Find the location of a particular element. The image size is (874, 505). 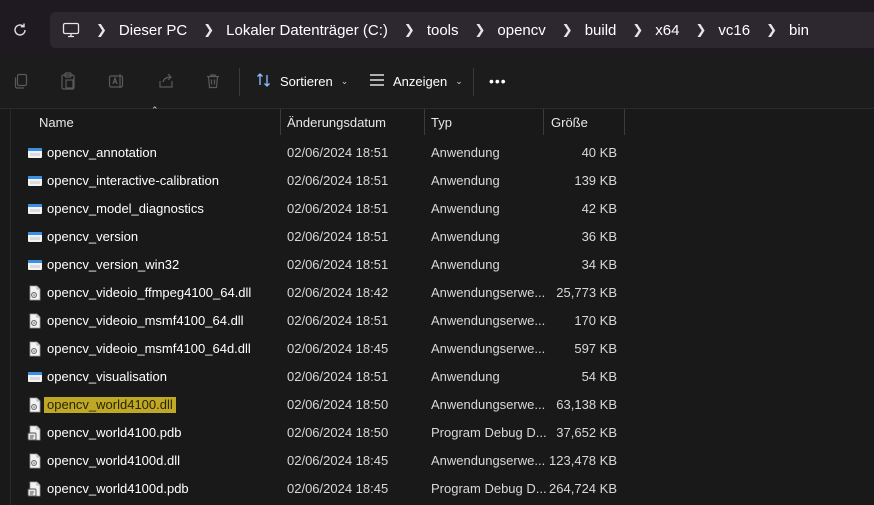

file-size: 36 KB is located at coordinates (599, 236).